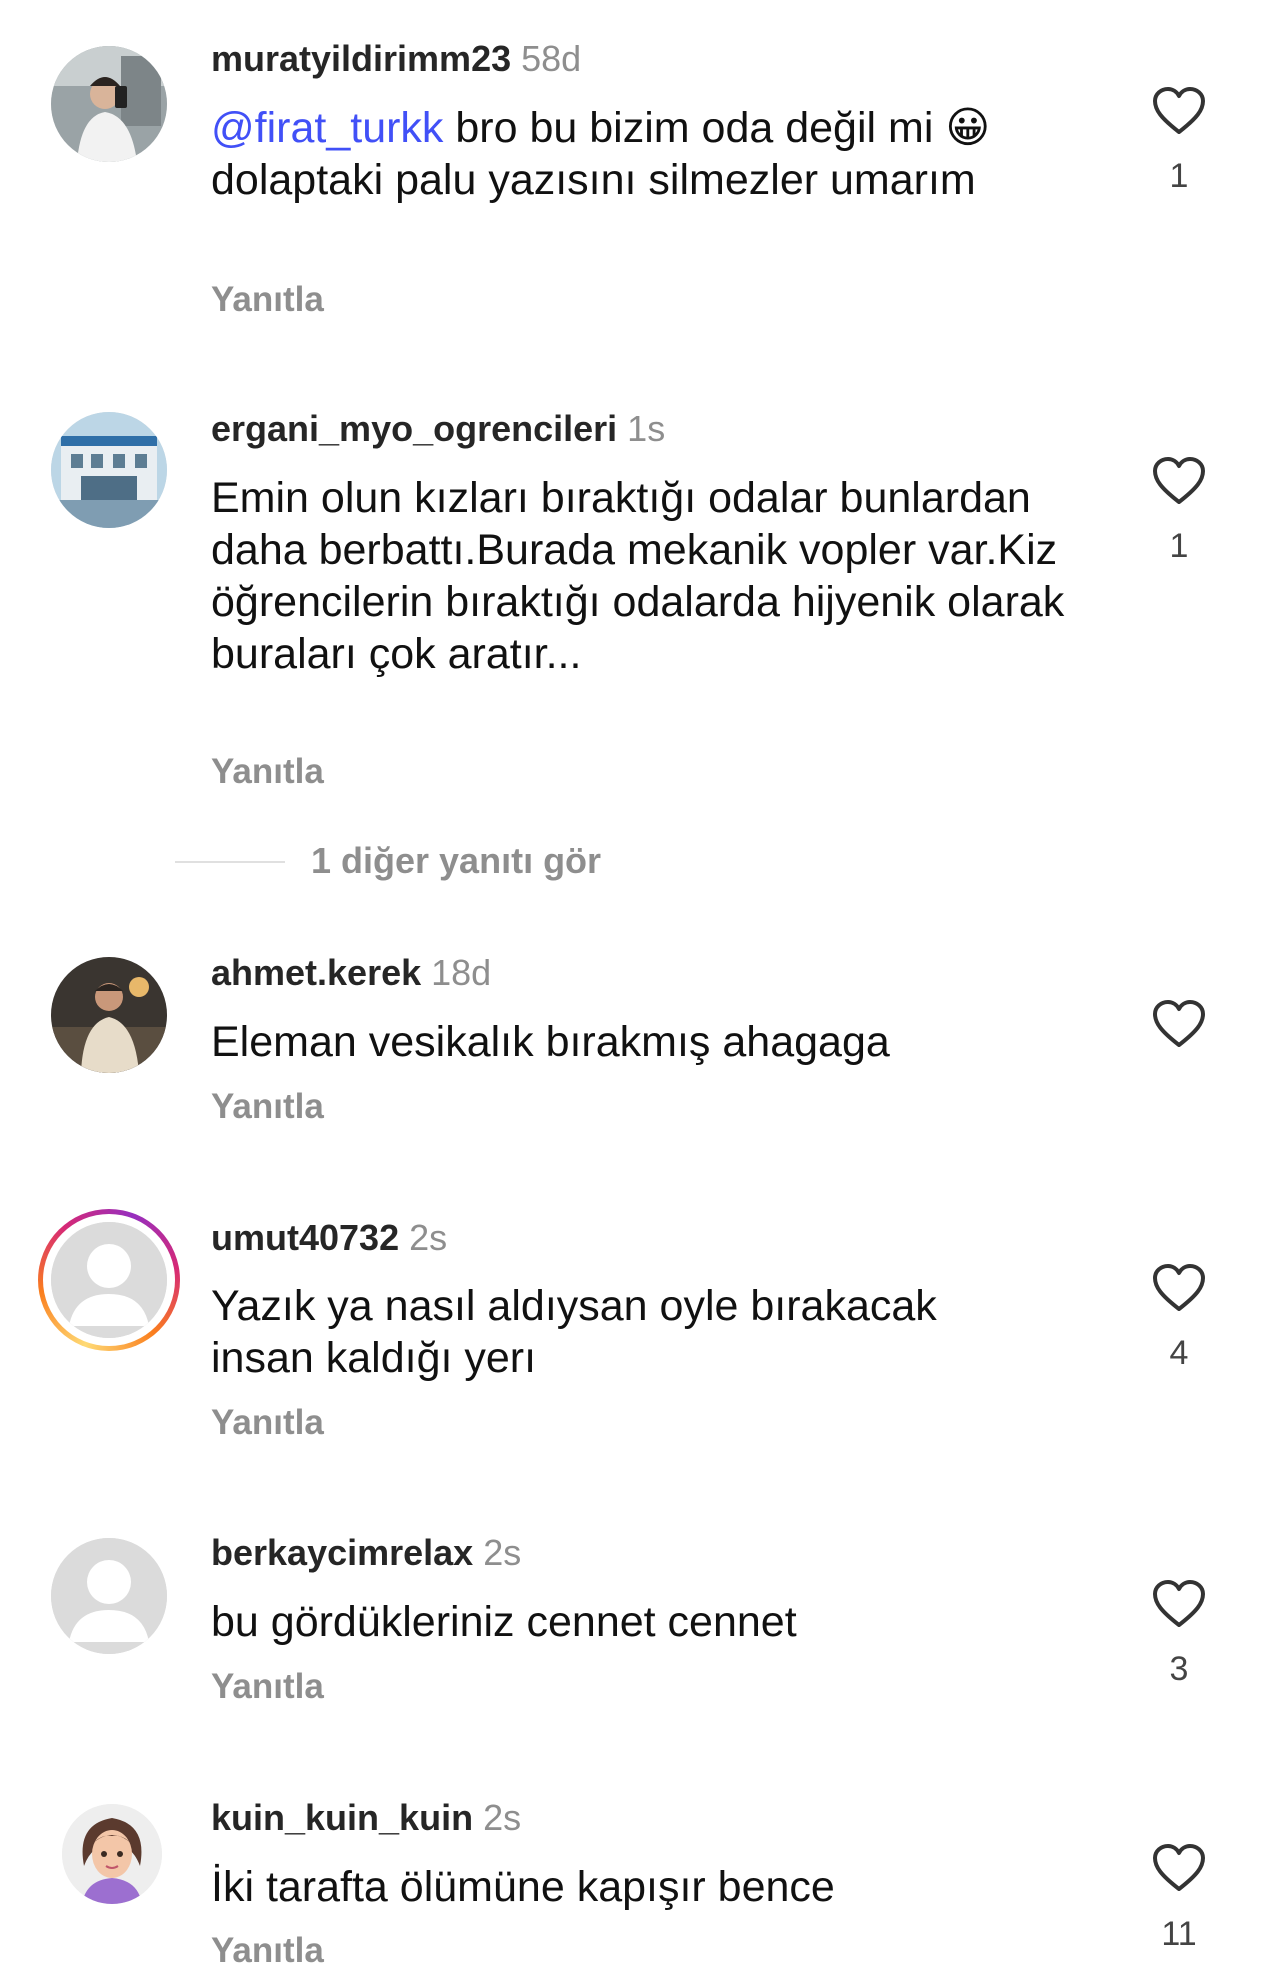 The width and height of the screenshot is (1280, 1979). Describe the element at coordinates (1179, 1934) in the screenshot. I see `like-count: 11` at that location.